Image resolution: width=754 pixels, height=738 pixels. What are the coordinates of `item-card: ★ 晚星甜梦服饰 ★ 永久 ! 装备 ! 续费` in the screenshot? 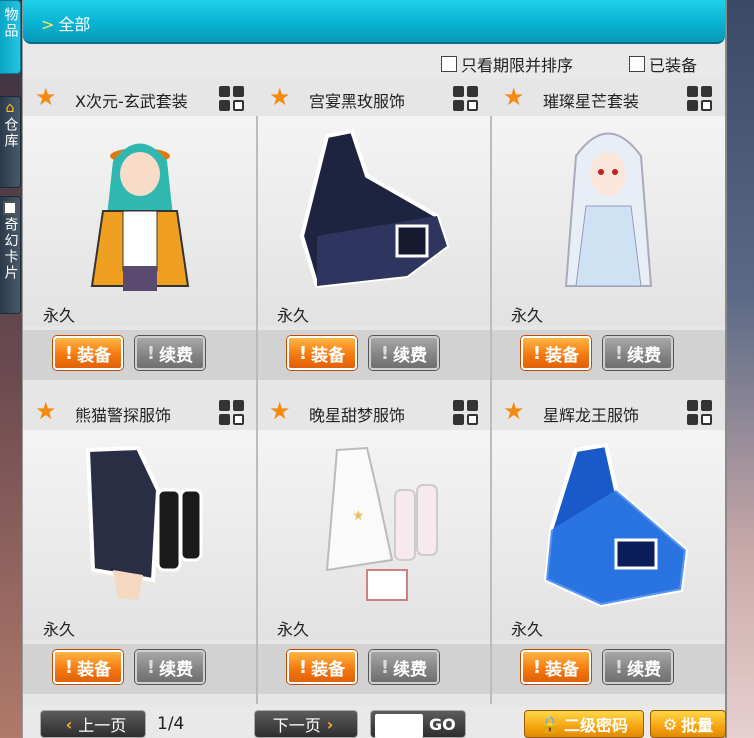 It's located at (374, 549).